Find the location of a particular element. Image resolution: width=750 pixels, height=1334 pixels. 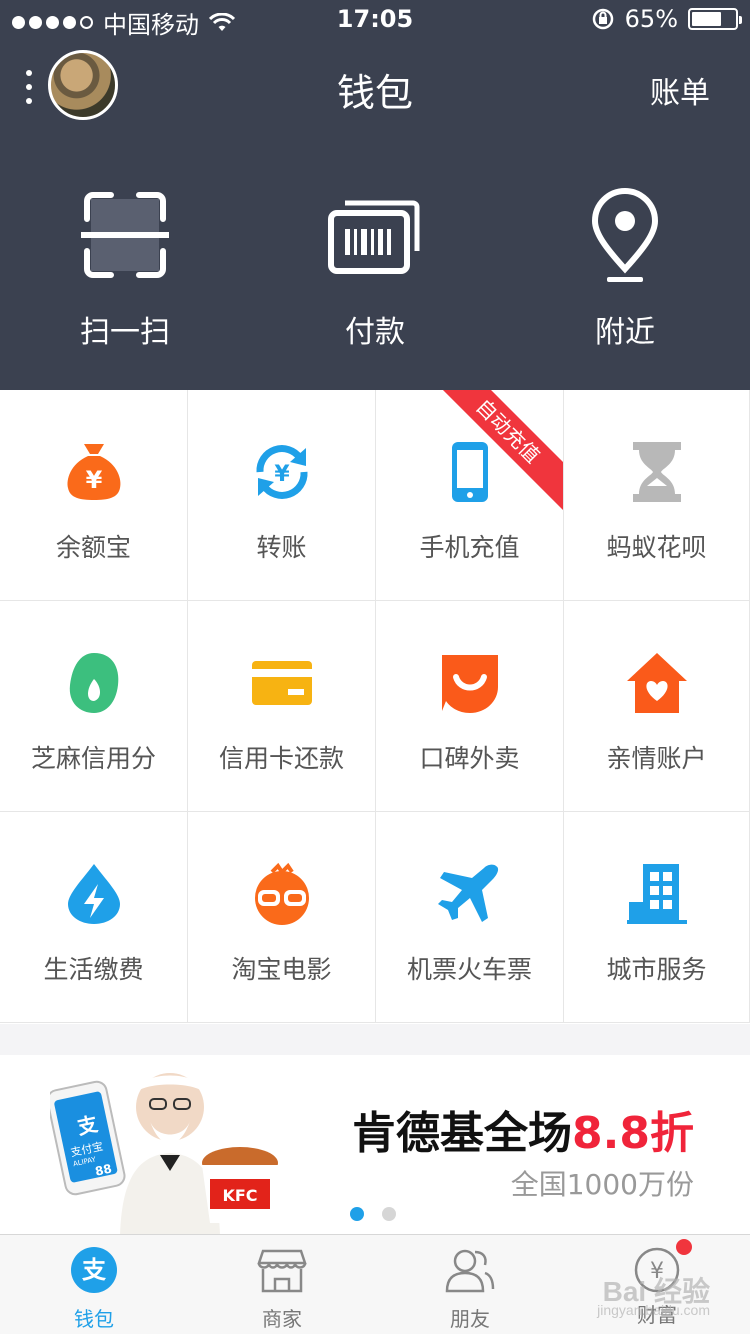

tab-friends: 朋友 is located at coordinates (470, 1284).